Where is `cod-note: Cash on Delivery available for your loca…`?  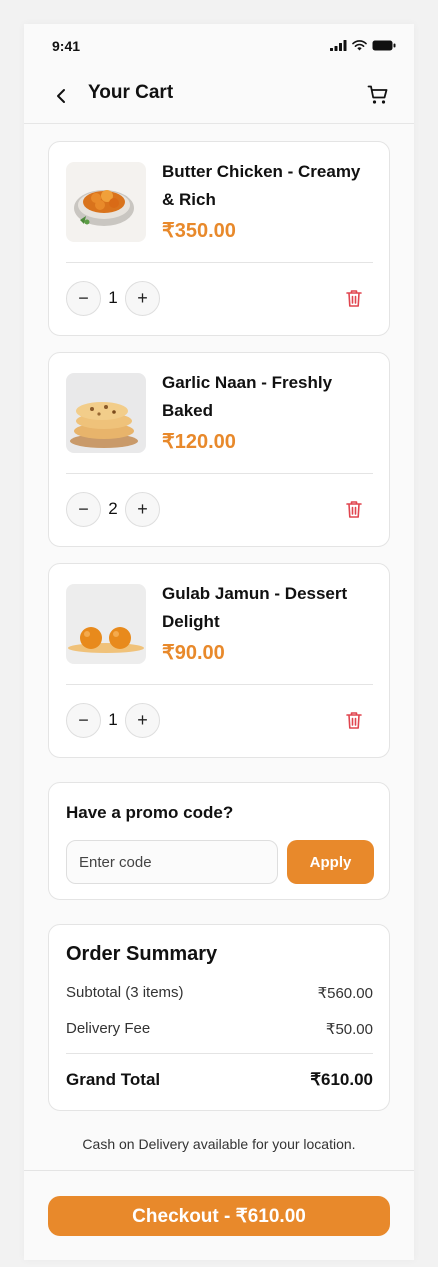
cod-note: Cash on Delivery available for your loca… is located at coordinates (219, 1144).